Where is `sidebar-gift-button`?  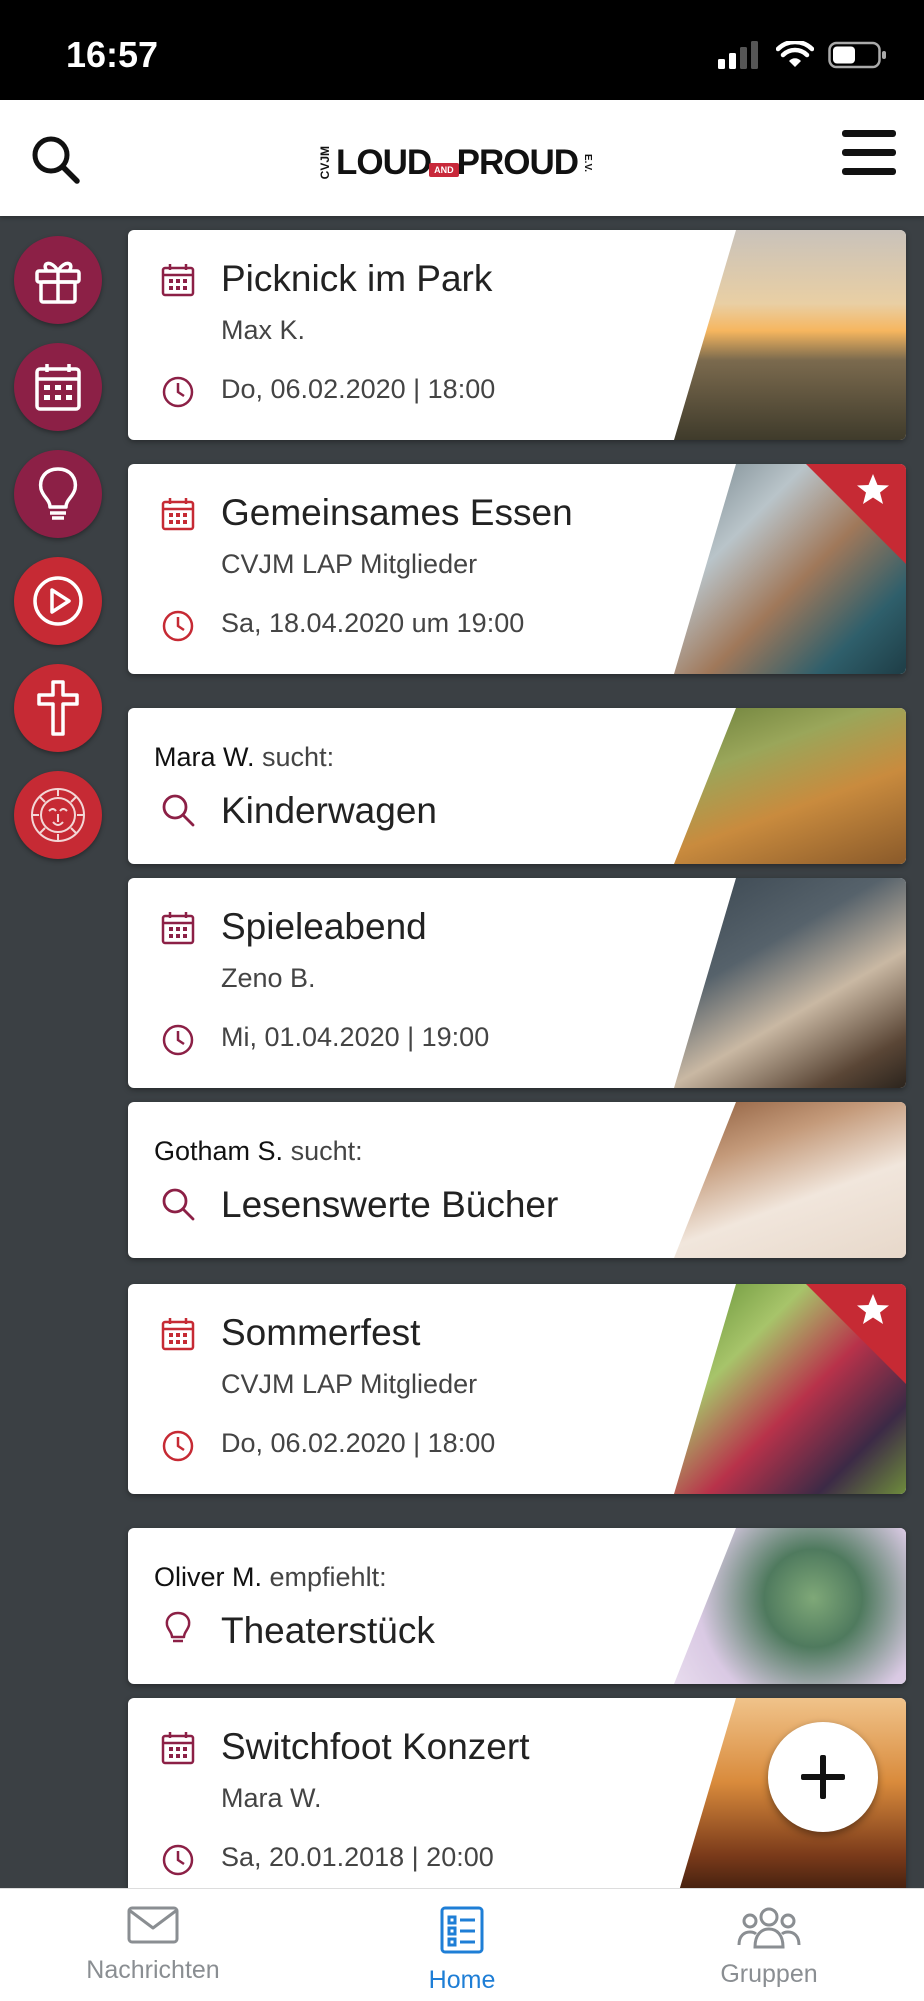 sidebar-gift-button is located at coordinates (58, 280).